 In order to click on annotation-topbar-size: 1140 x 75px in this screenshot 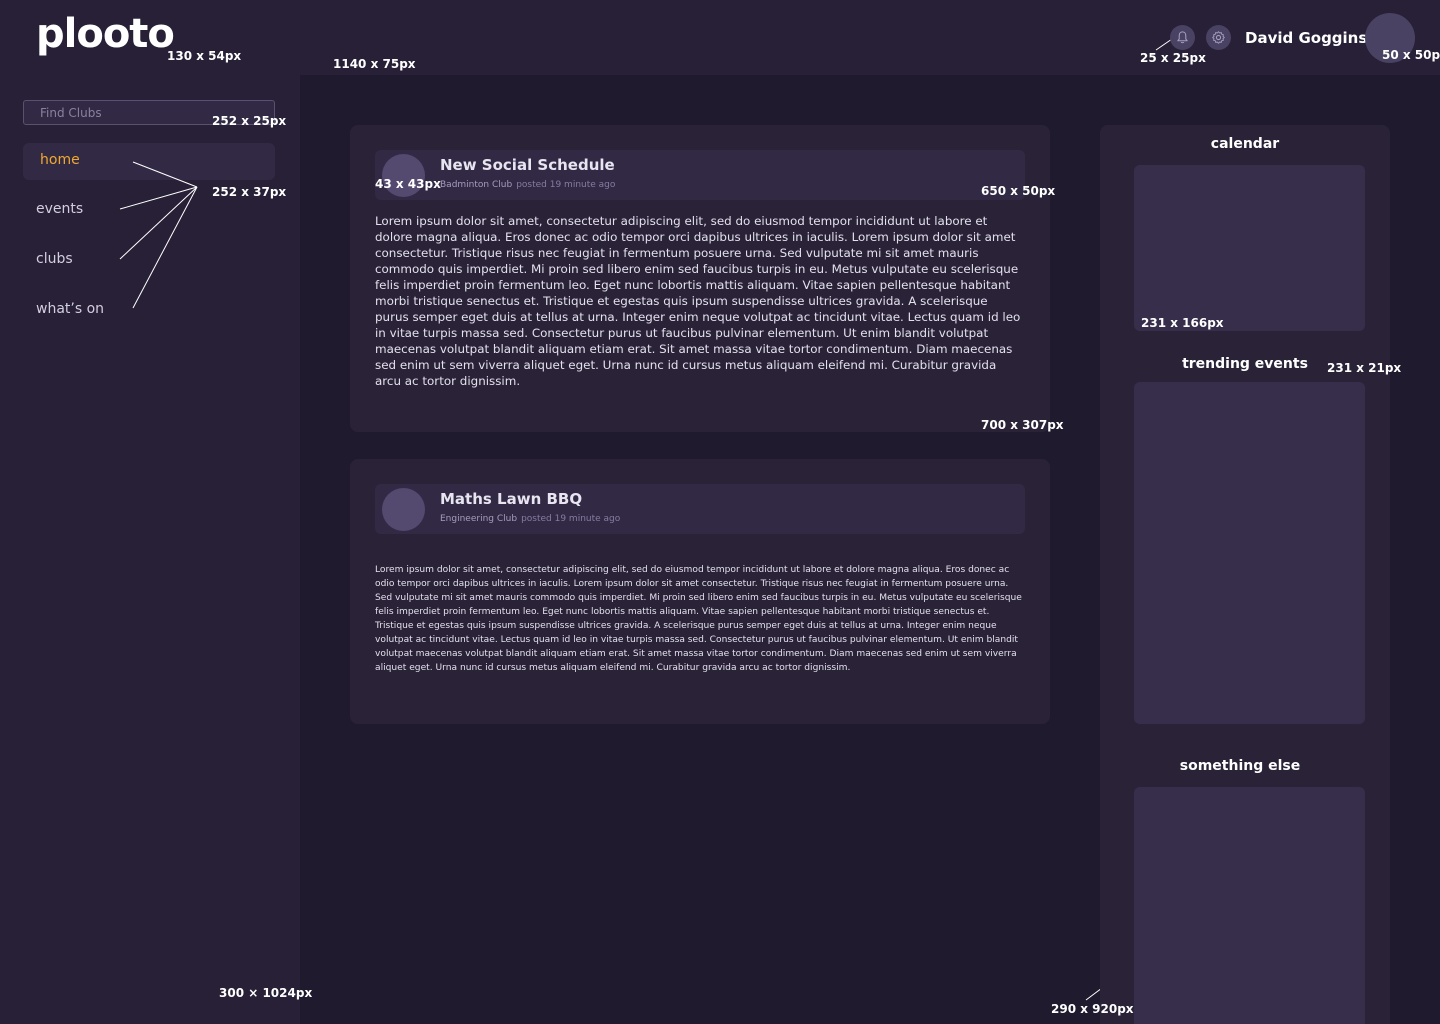, I will do `click(374, 64)`.